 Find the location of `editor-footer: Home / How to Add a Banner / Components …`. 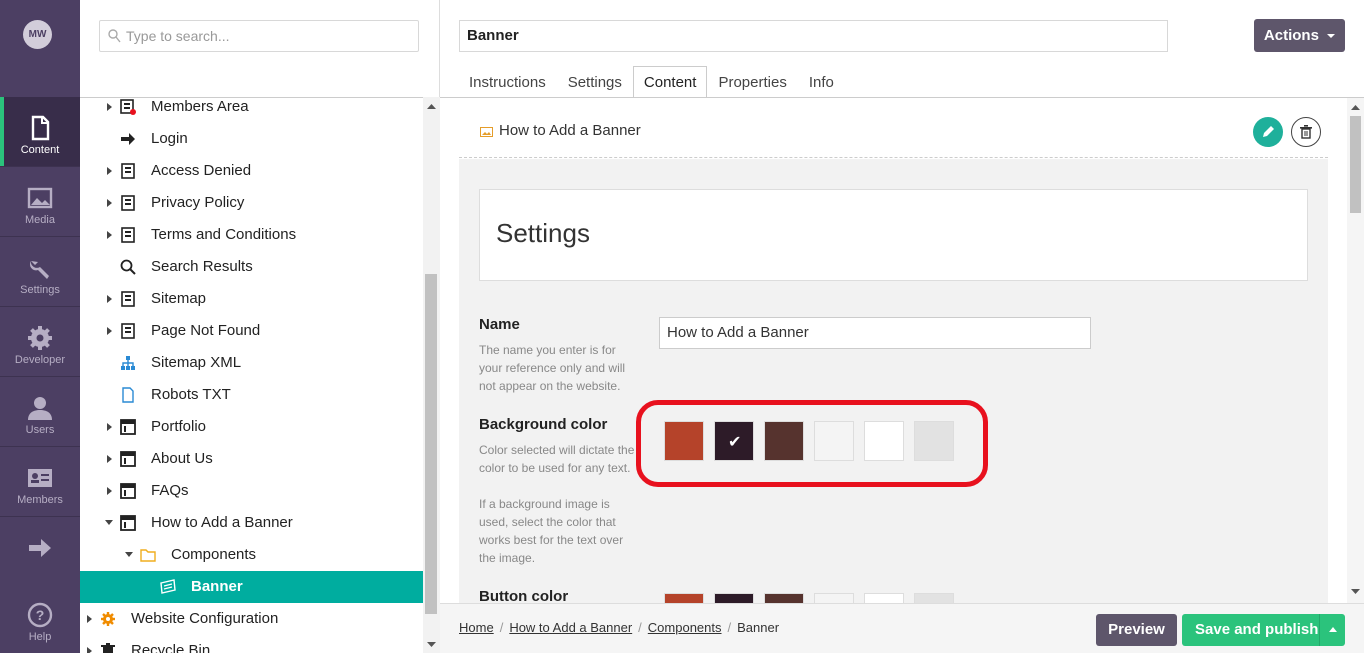

editor-footer: Home / How to Add a Banner / Components … is located at coordinates (902, 628).